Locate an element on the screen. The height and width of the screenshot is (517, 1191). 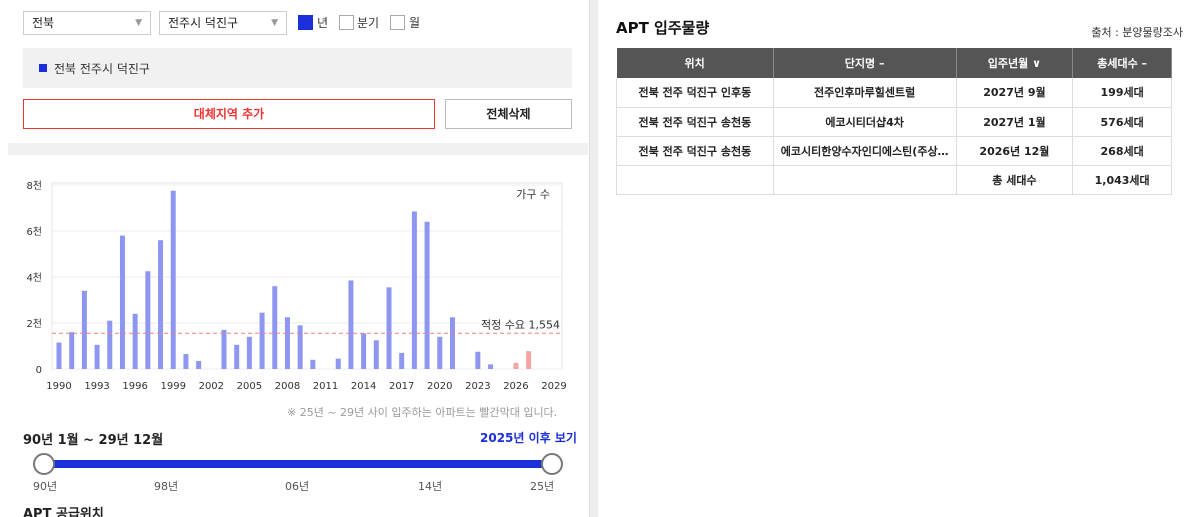
bar-2024 is located at coordinates (491, 366).